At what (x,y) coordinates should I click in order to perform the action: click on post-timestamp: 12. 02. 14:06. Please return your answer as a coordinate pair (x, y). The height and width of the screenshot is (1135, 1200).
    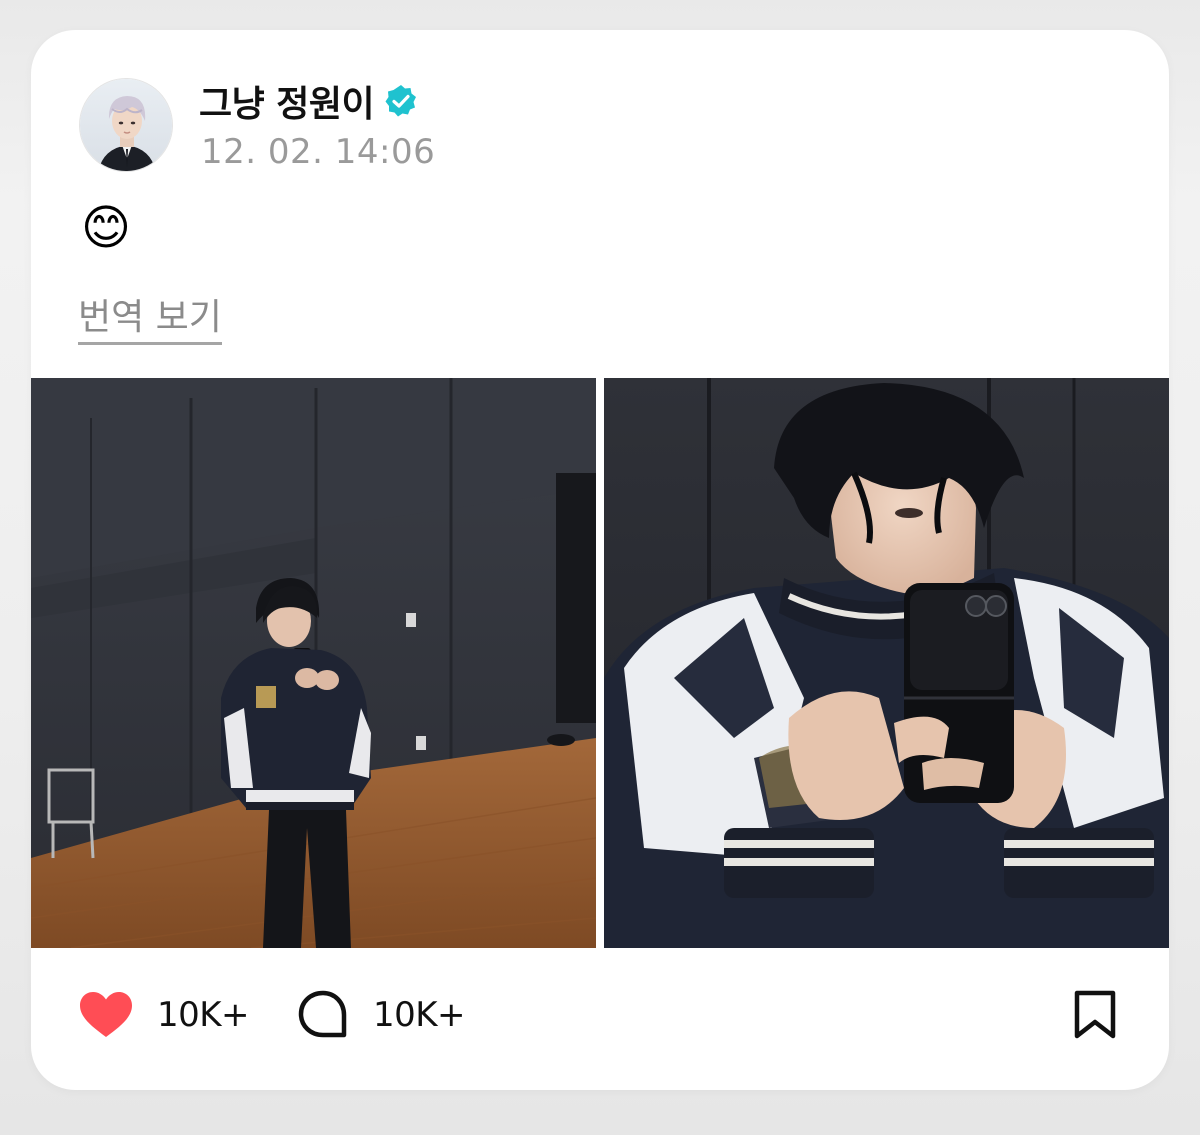
    Looking at the image, I should click on (318, 152).